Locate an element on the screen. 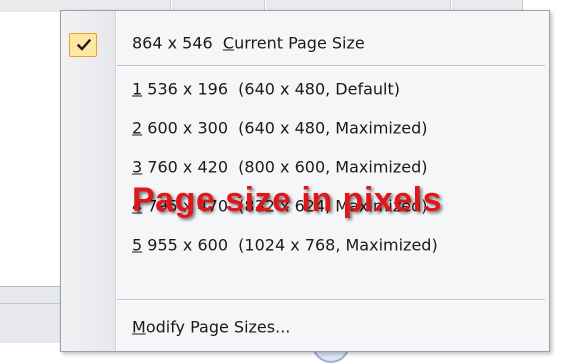  preset-label: 2 600 x 300 (640 x 480, Maximized) is located at coordinates (280, 128).